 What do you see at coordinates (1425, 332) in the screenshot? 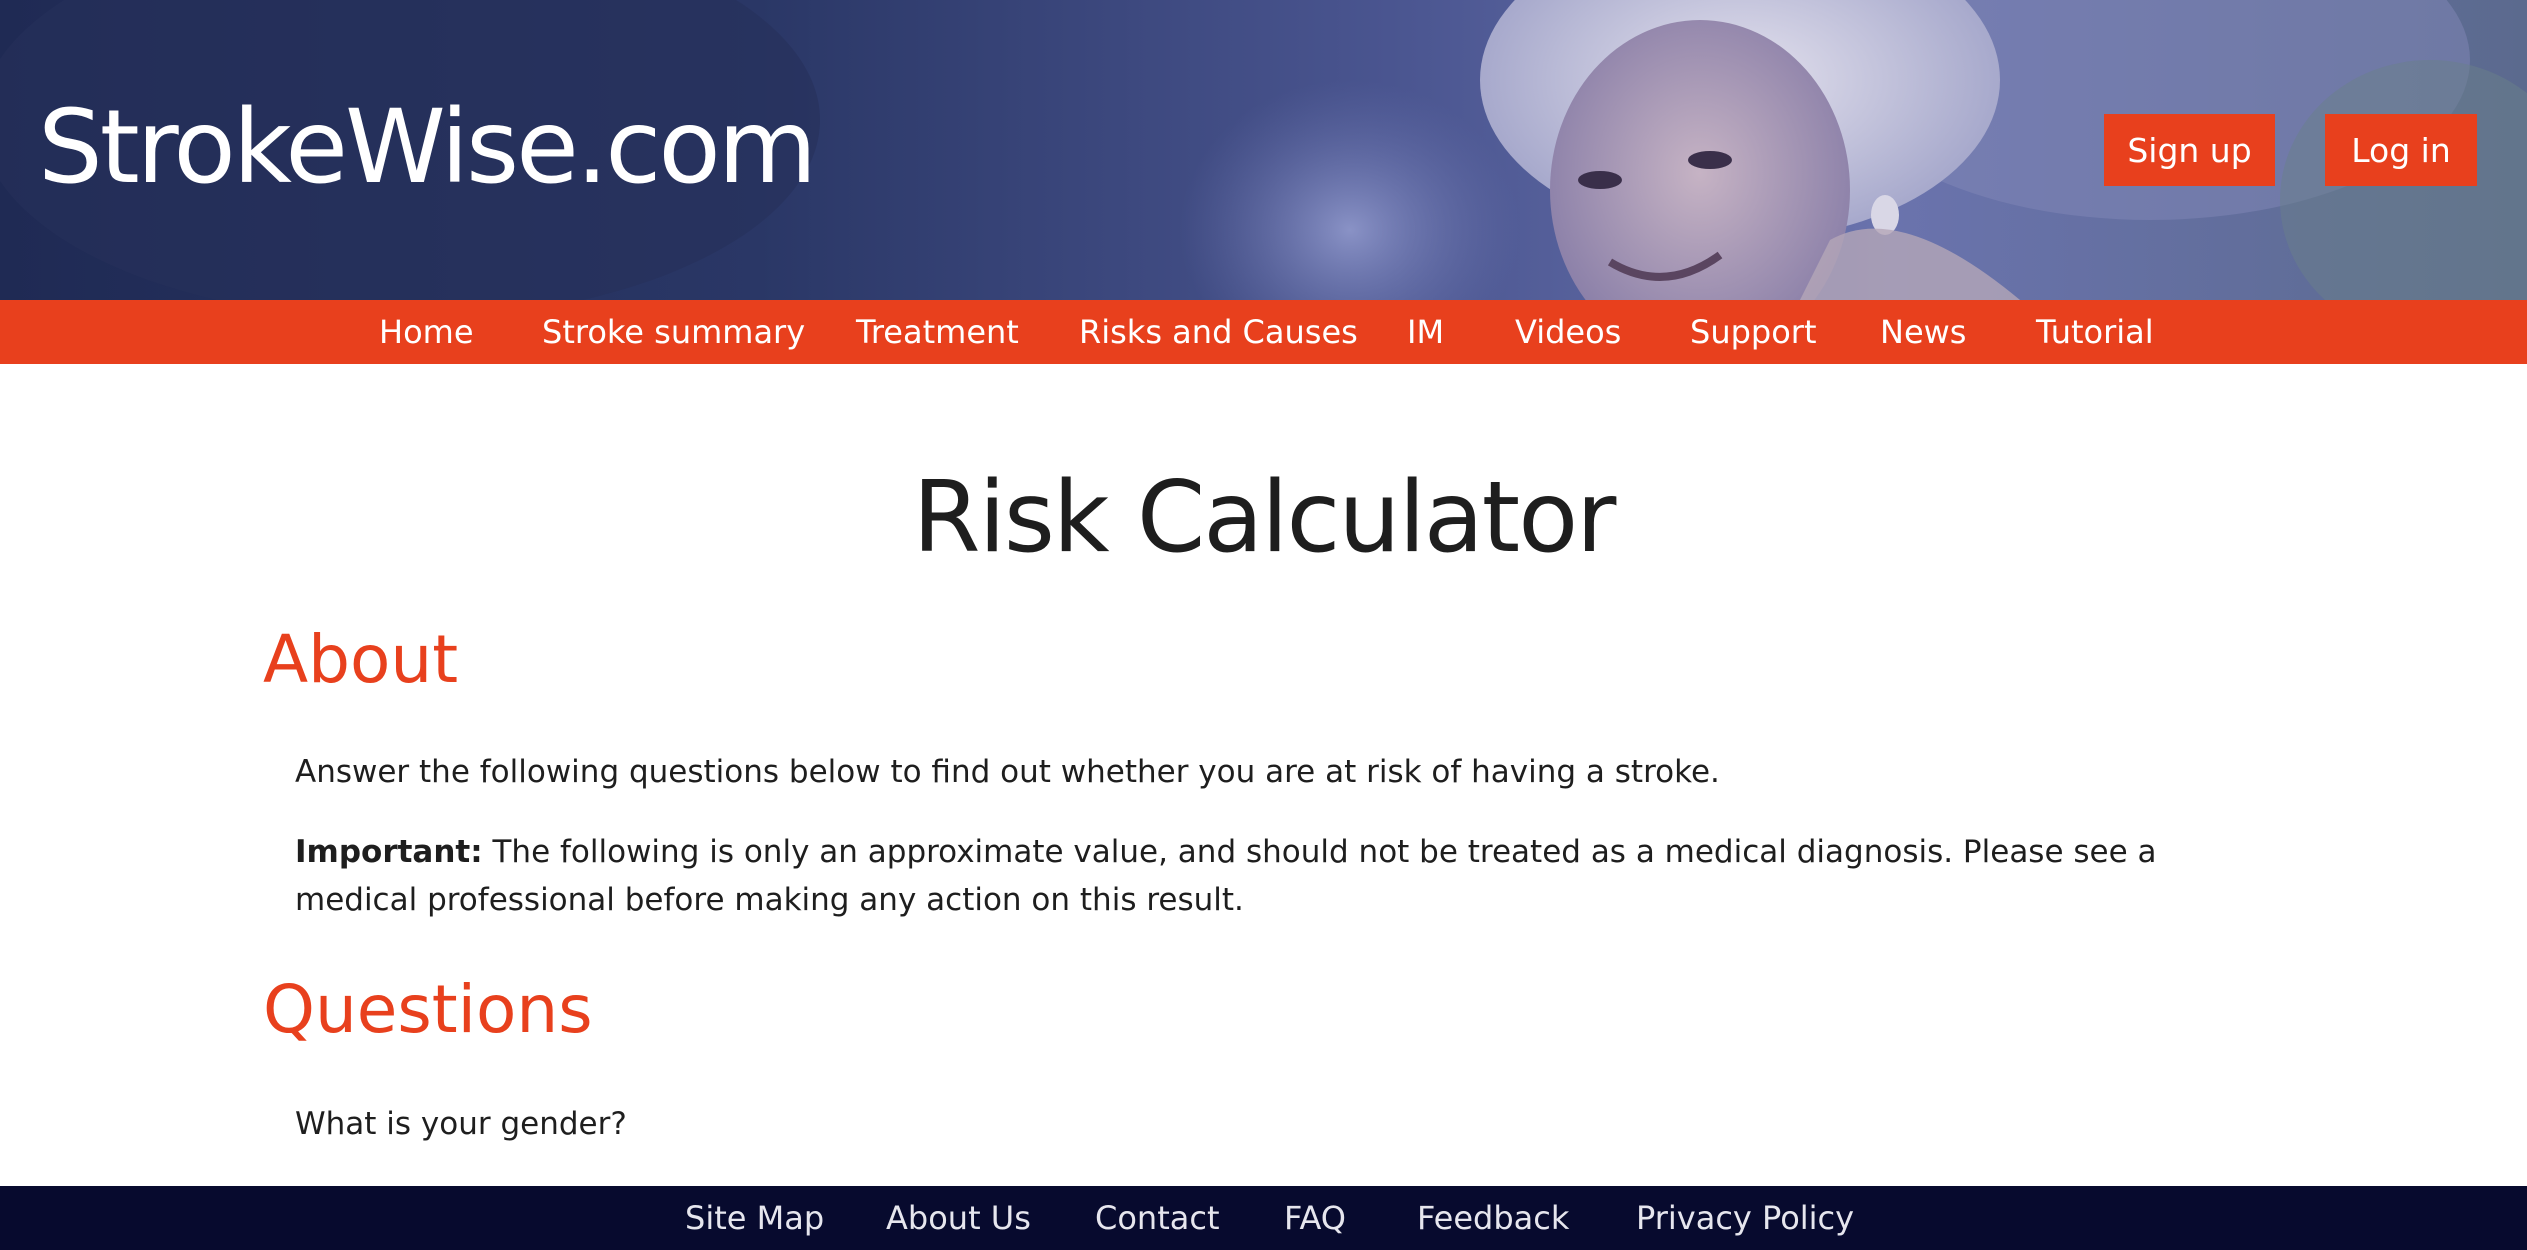
I see `nav-item-im: IM` at bounding box center [1425, 332].